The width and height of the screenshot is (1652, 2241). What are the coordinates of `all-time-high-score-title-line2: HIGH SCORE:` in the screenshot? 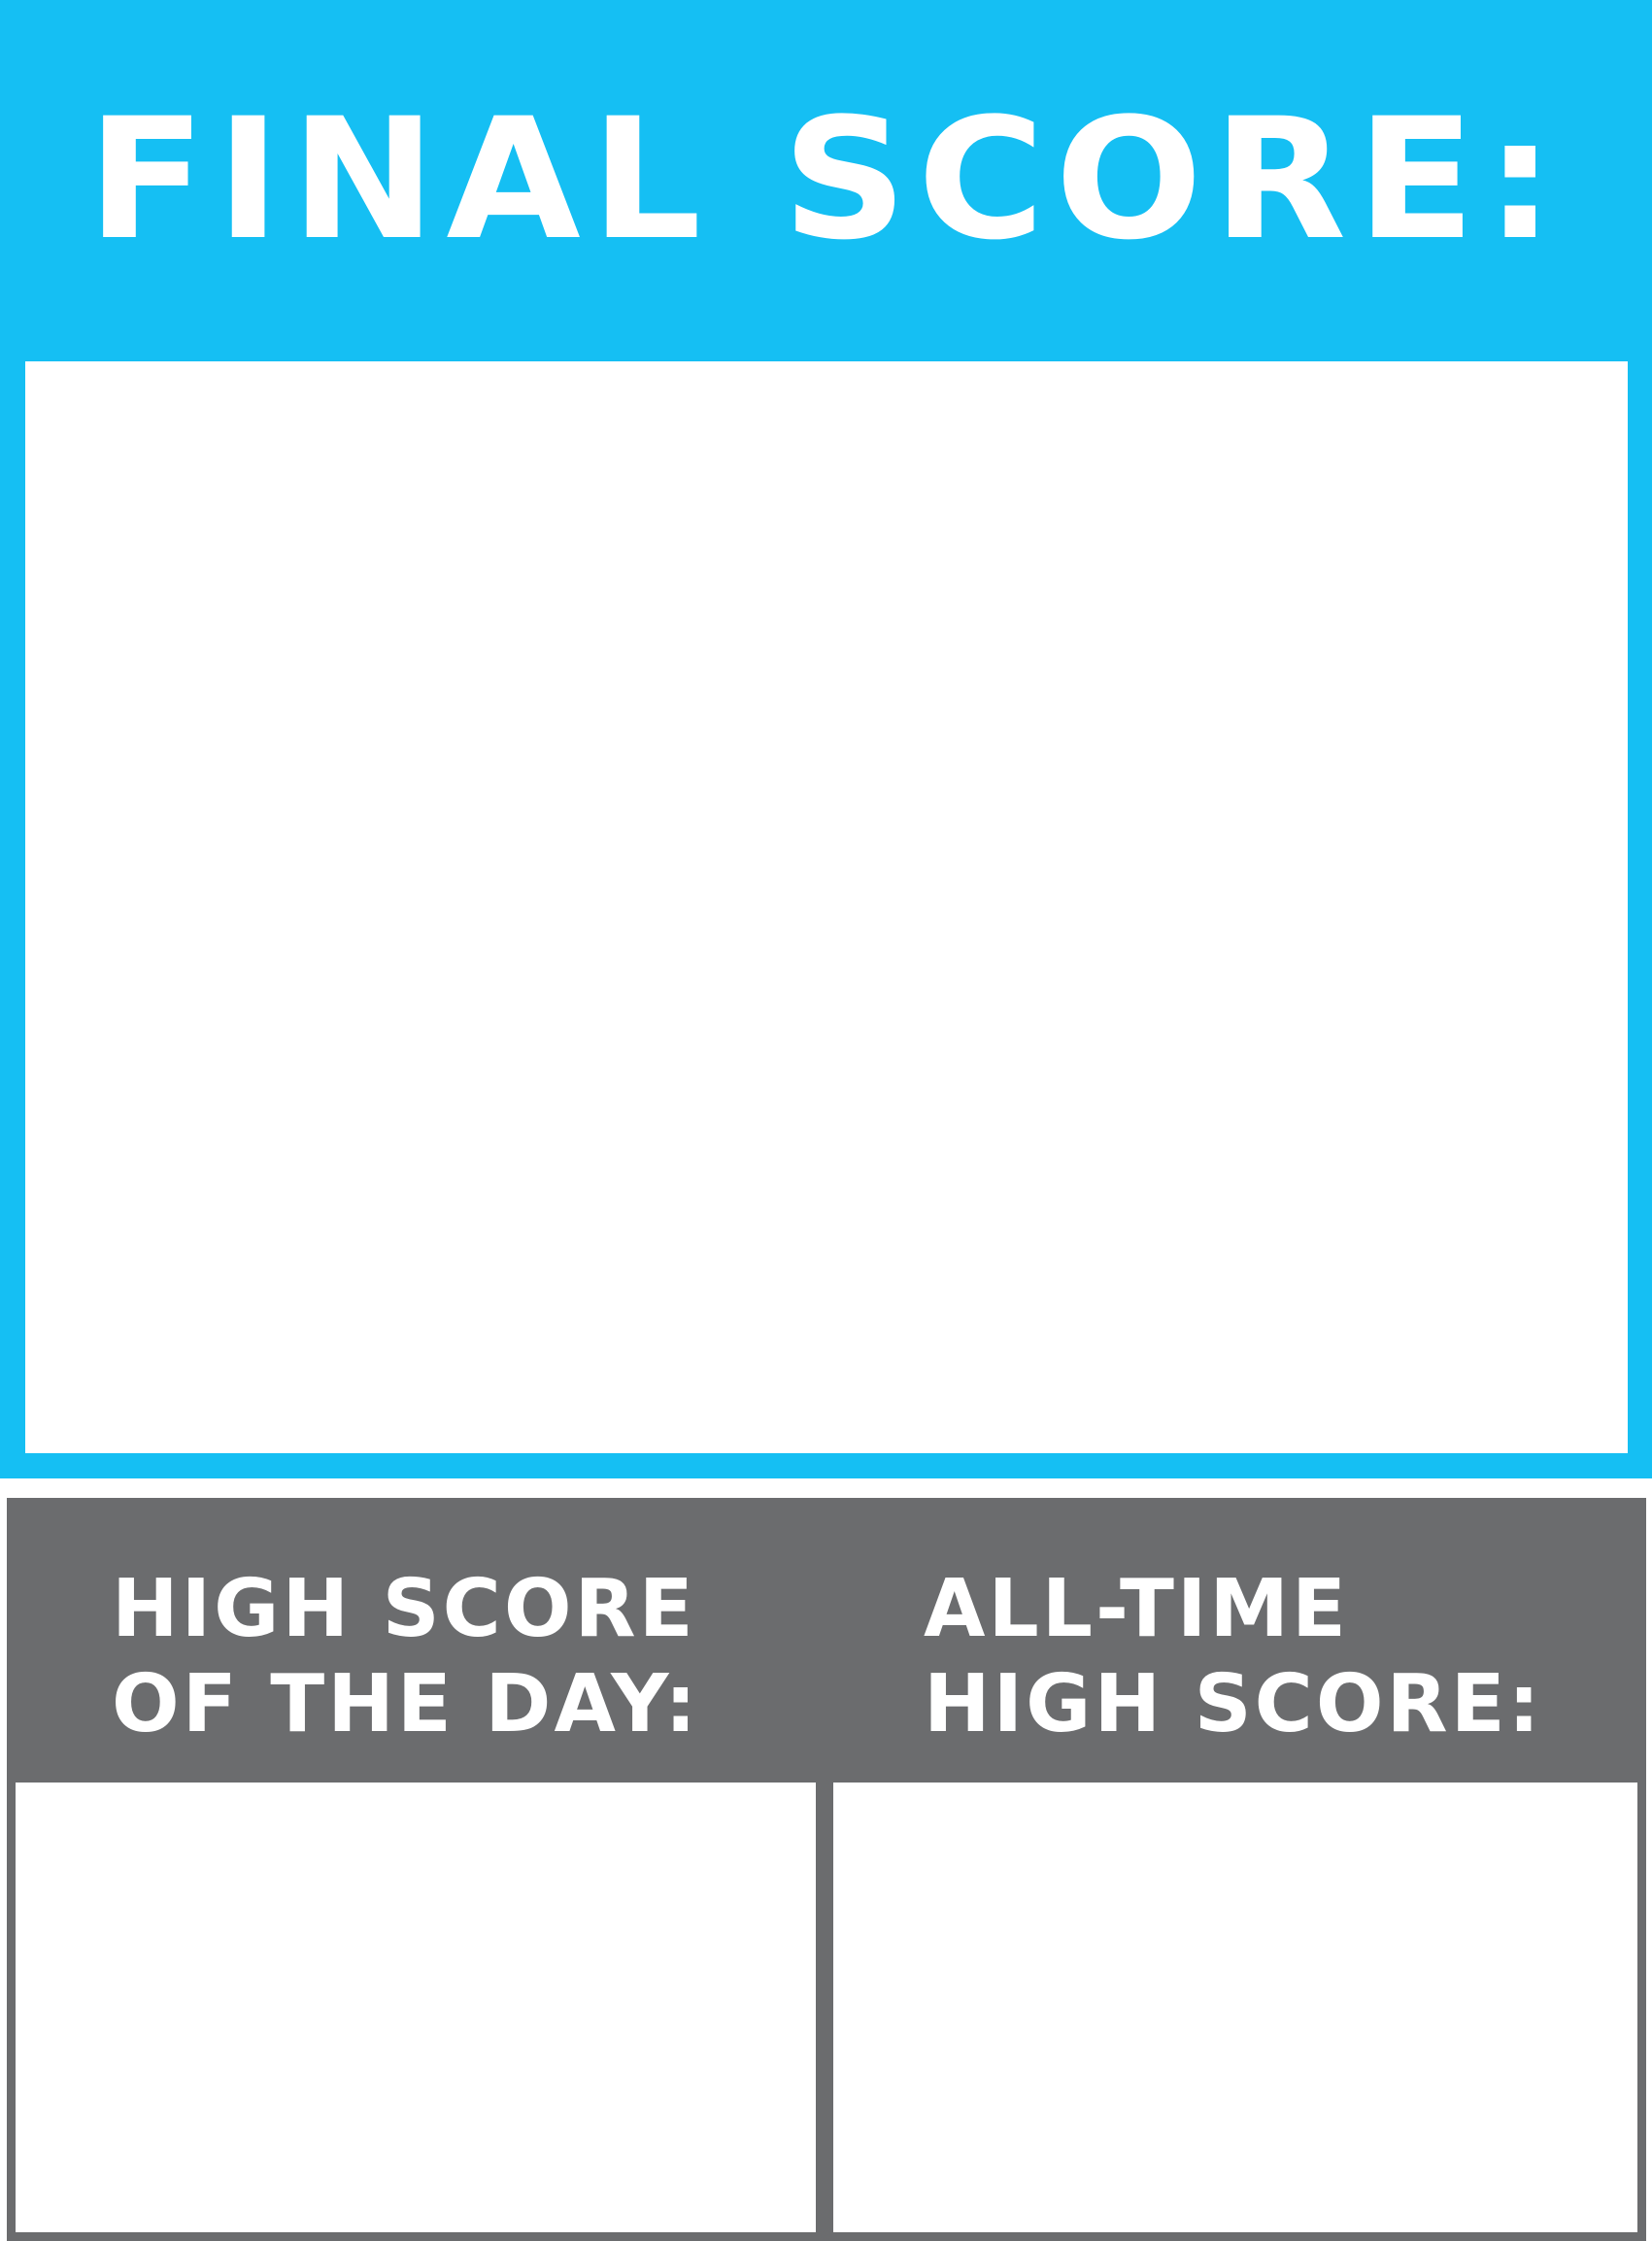 It's located at (1233, 1704).